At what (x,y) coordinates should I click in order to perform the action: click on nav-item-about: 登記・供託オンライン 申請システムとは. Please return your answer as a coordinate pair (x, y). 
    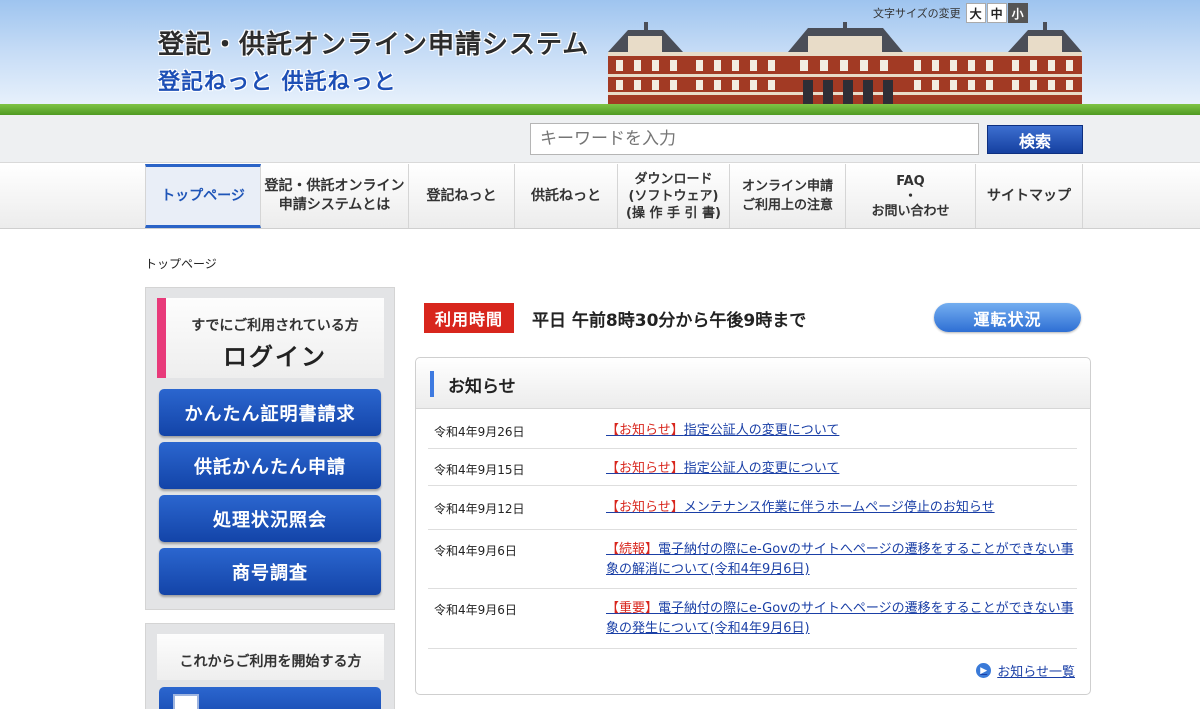
    Looking at the image, I should click on (335, 196).